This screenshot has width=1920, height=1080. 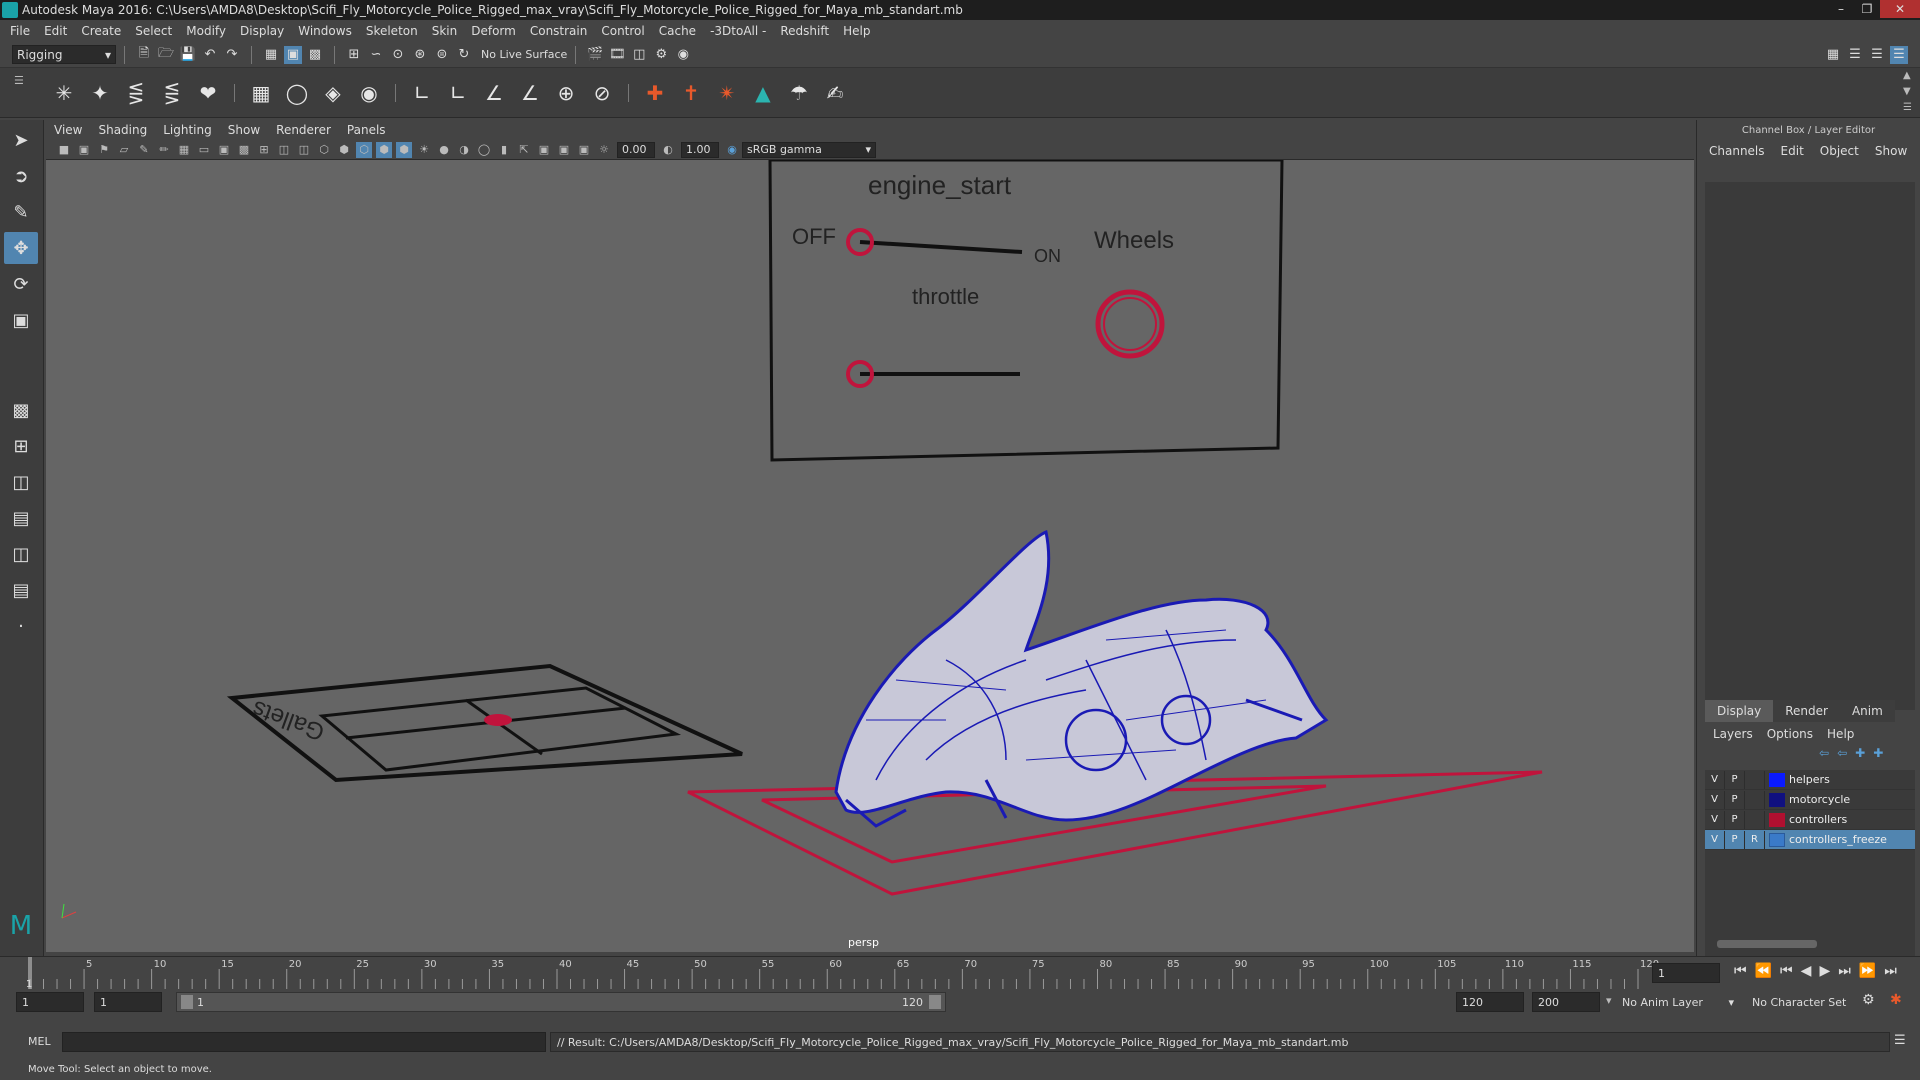 I want to click on depth-of-field-icon: ▮, so click(x=504, y=150).